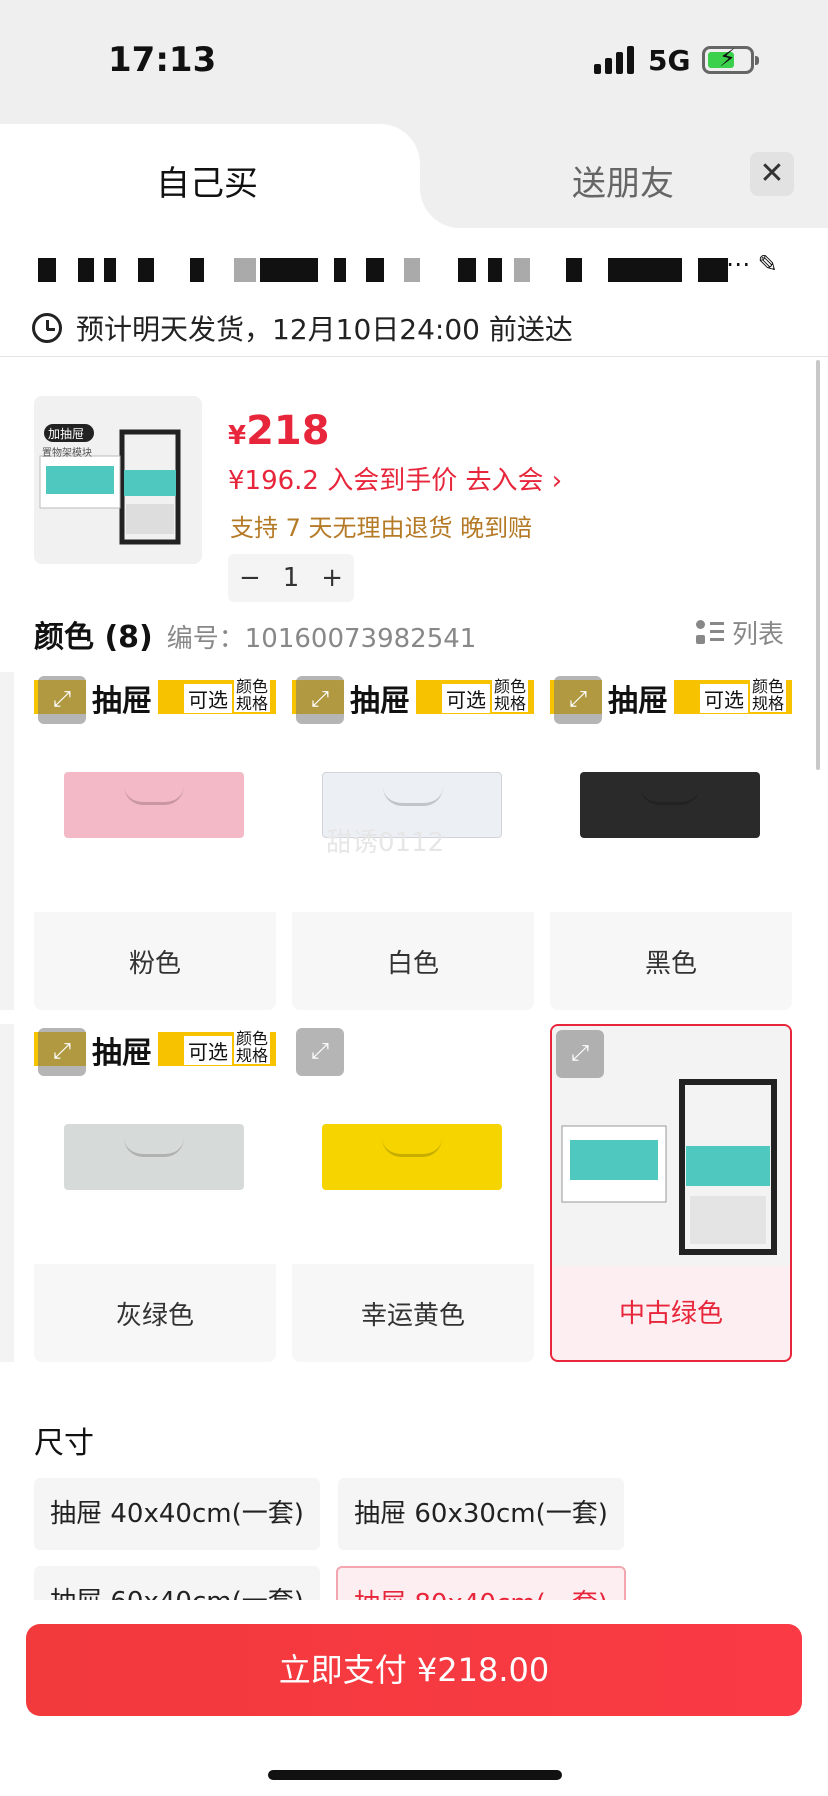 This screenshot has width=828, height=1796. What do you see at coordinates (408, 269) in the screenshot?
I see `address-redacted` at bounding box center [408, 269].